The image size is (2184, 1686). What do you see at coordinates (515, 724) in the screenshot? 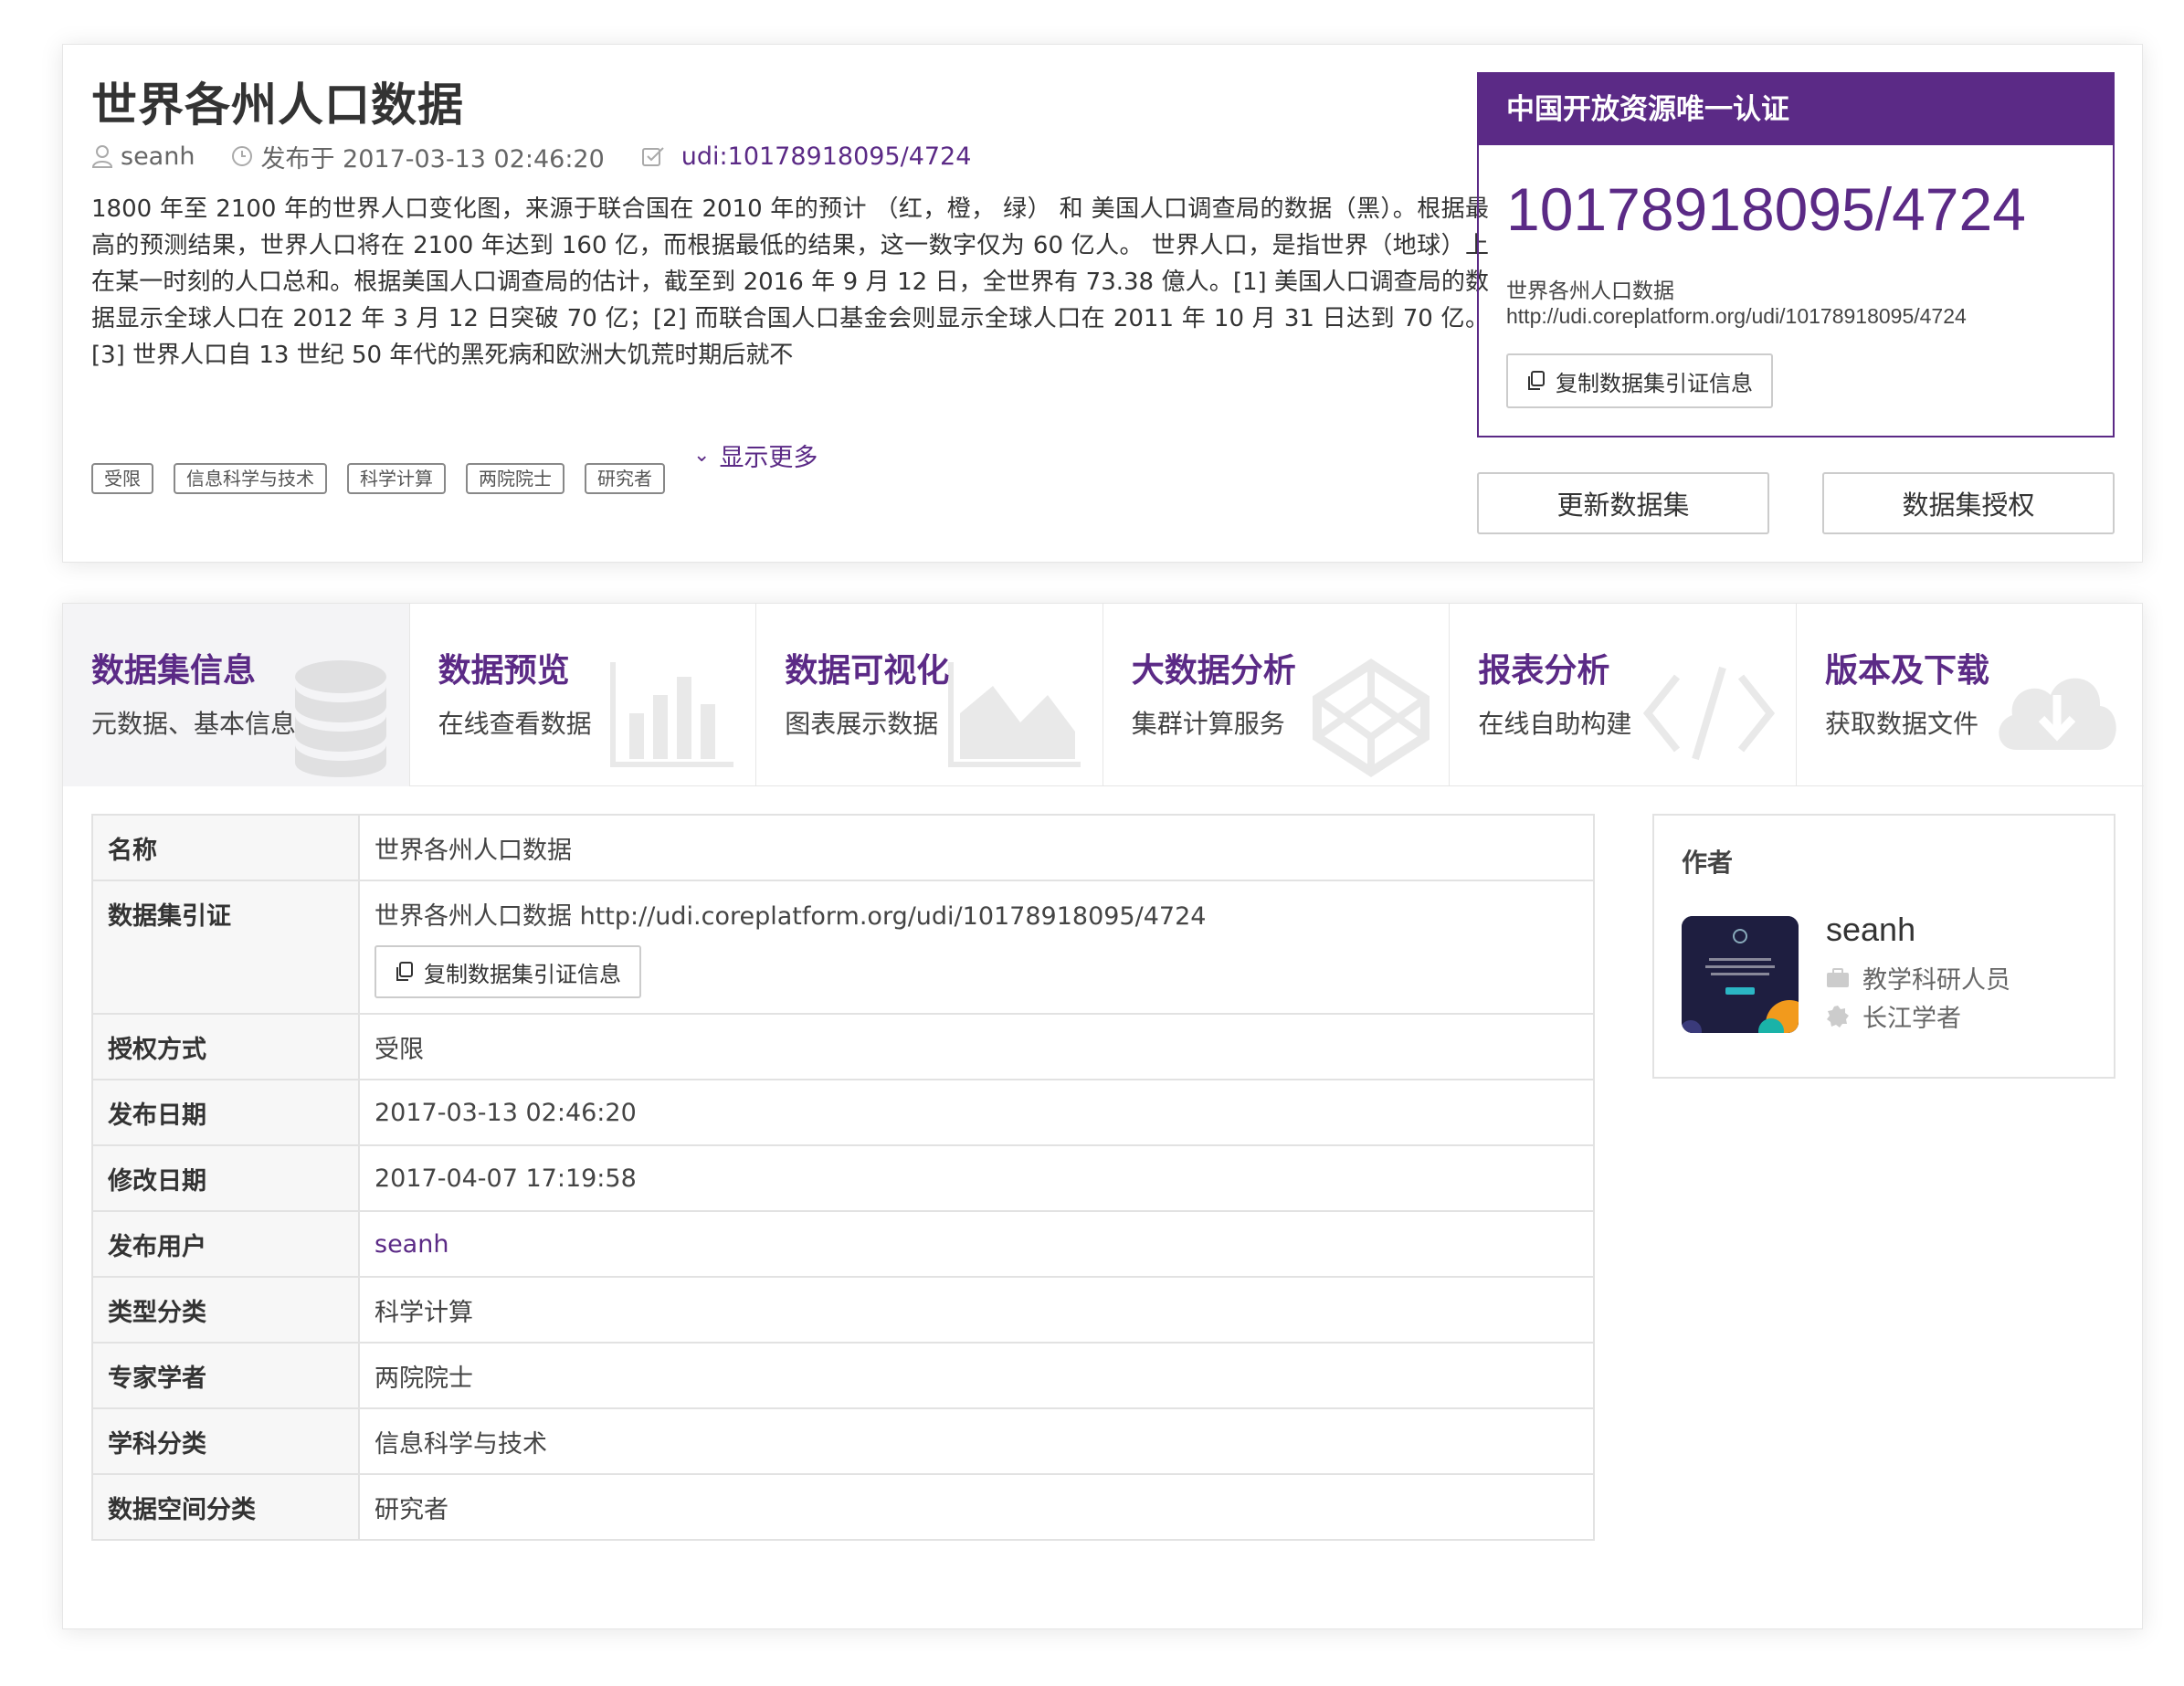
I see `tab-subtitle: 在线查看数据` at bounding box center [515, 724].